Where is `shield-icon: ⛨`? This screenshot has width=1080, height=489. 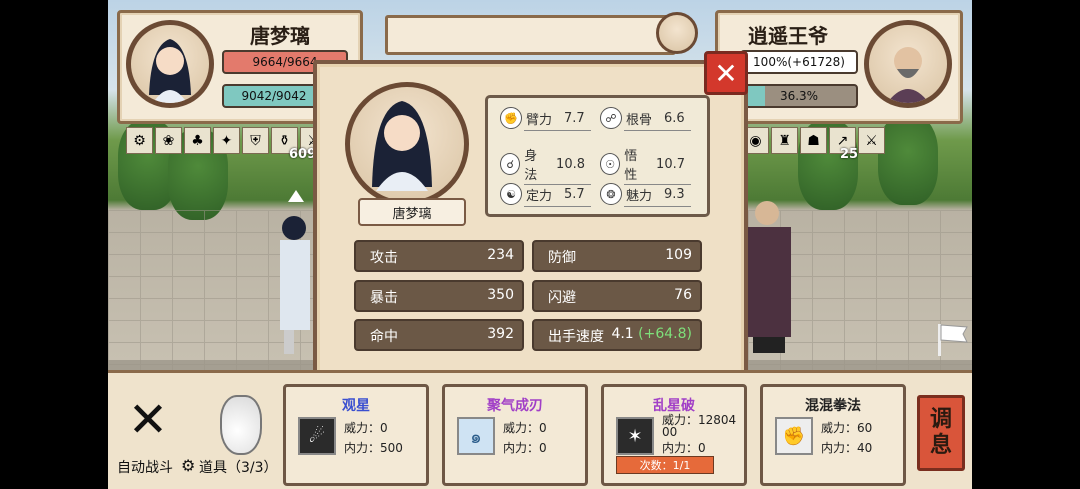
shield-icon: ⛨ is located at coordinates (255, 140).